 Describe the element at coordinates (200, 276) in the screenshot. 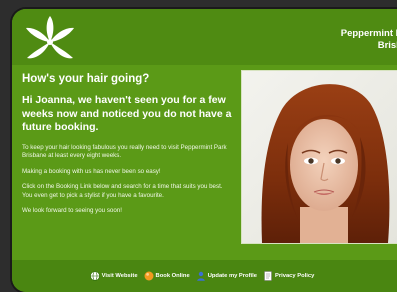

I see `person-icon` at that location.